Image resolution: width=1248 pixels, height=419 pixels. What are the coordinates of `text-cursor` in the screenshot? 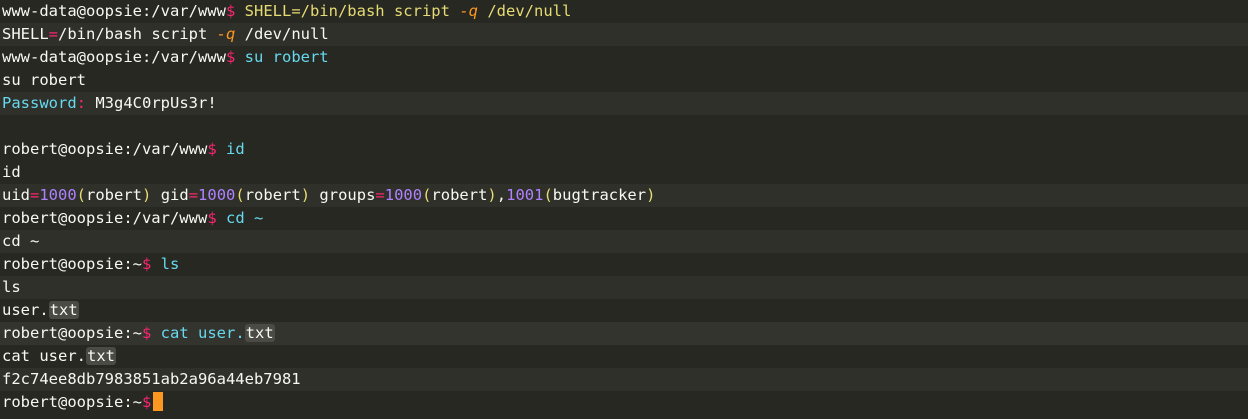 It's located at (158, 401).